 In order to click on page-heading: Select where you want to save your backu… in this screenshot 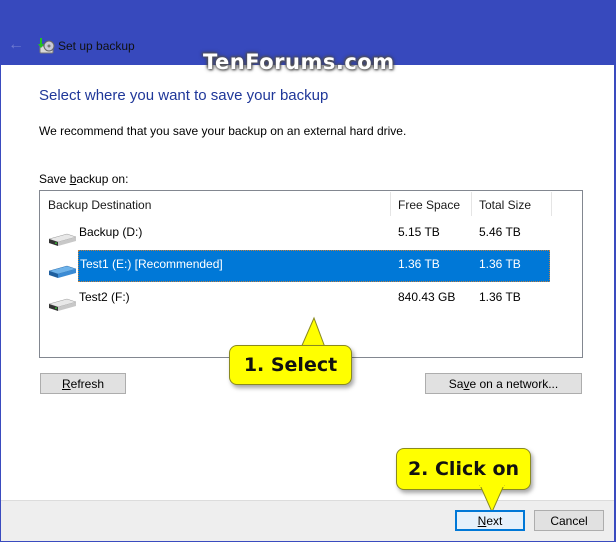, I will do `click(184, 95)`.